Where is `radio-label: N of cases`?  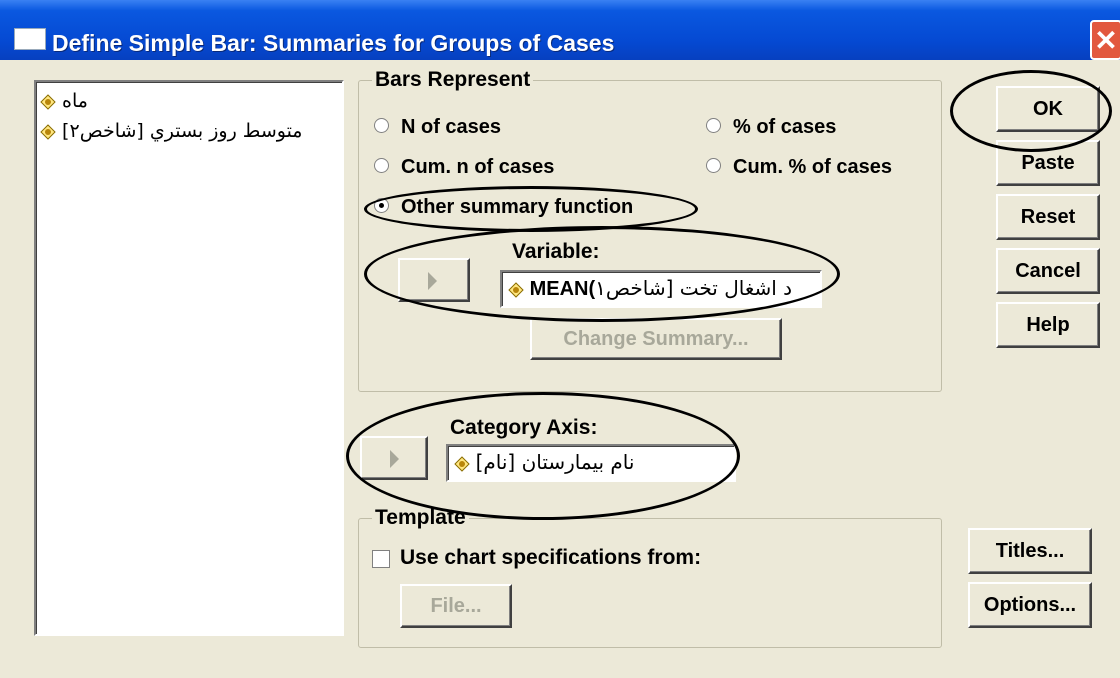 radio-label: N of cases is located at coordinates (451, 127).